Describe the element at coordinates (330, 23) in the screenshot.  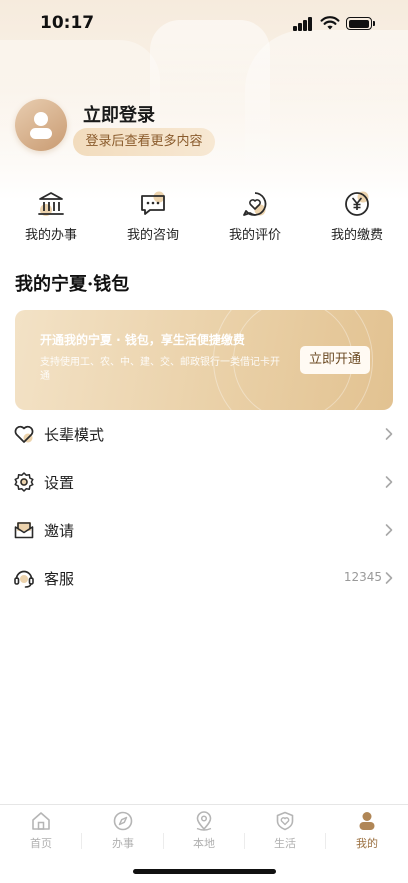
I see `wifi-icon` at that location.